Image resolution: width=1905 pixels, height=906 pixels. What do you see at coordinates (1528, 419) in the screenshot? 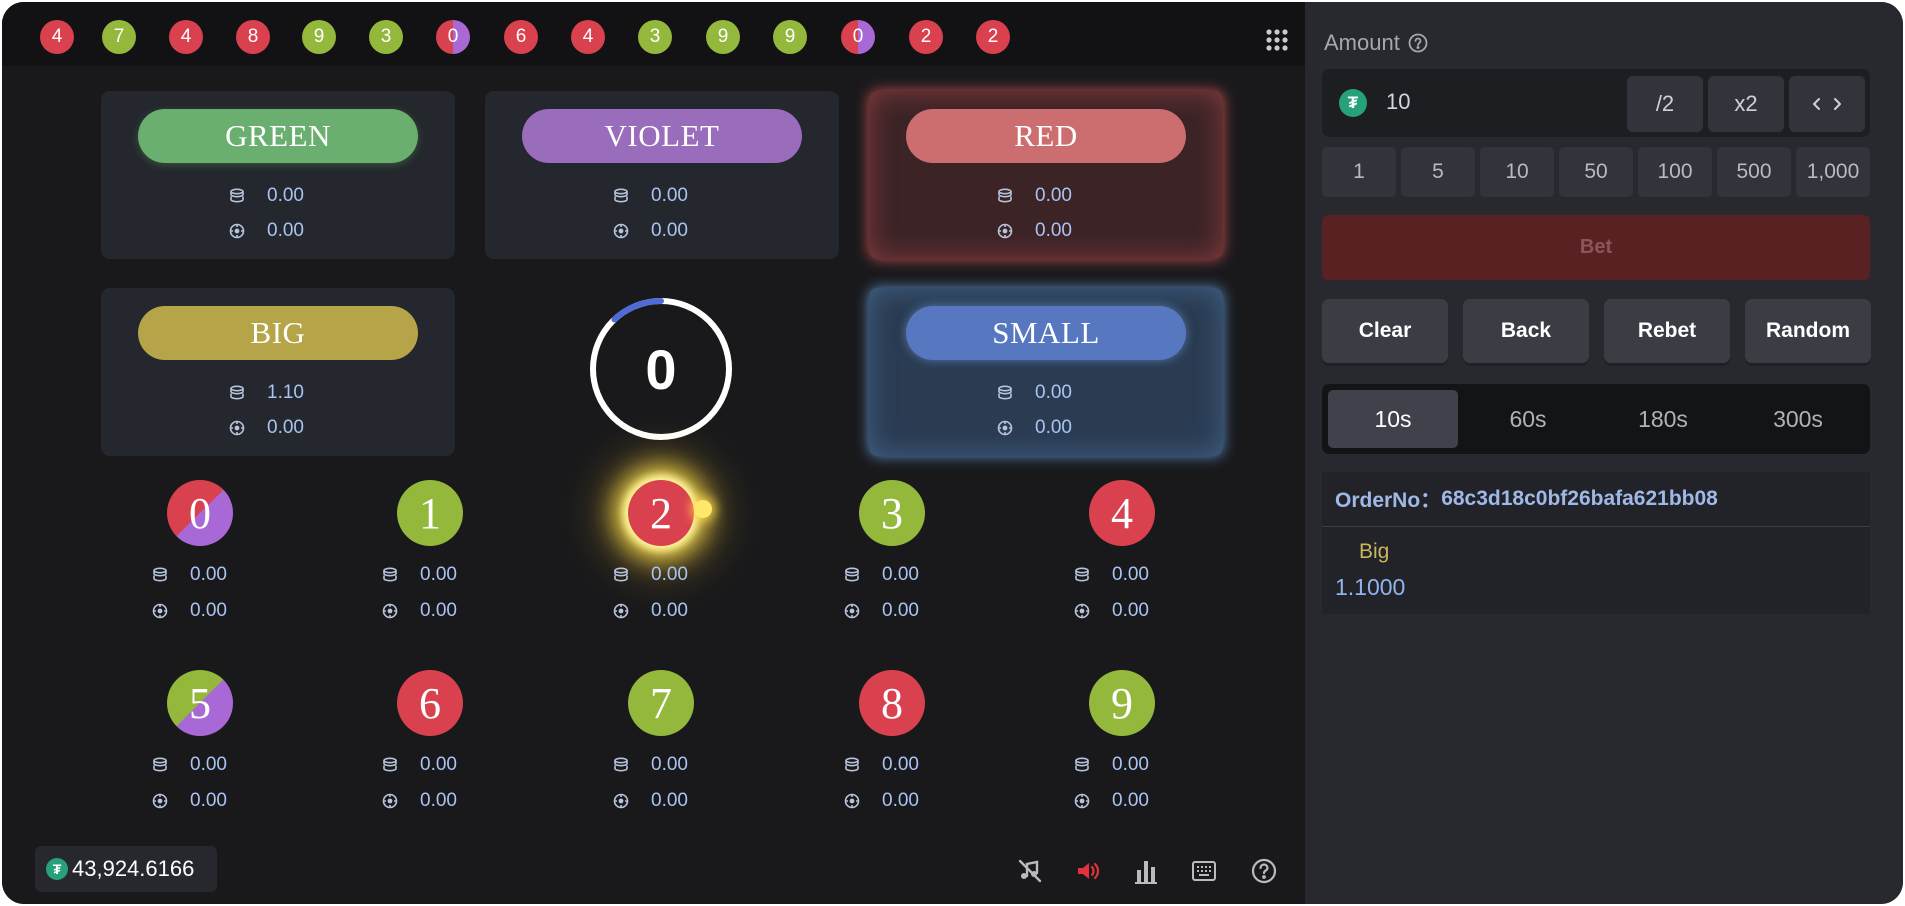
I see `tab-60s: 60s` at bounding box center [1528, 419].